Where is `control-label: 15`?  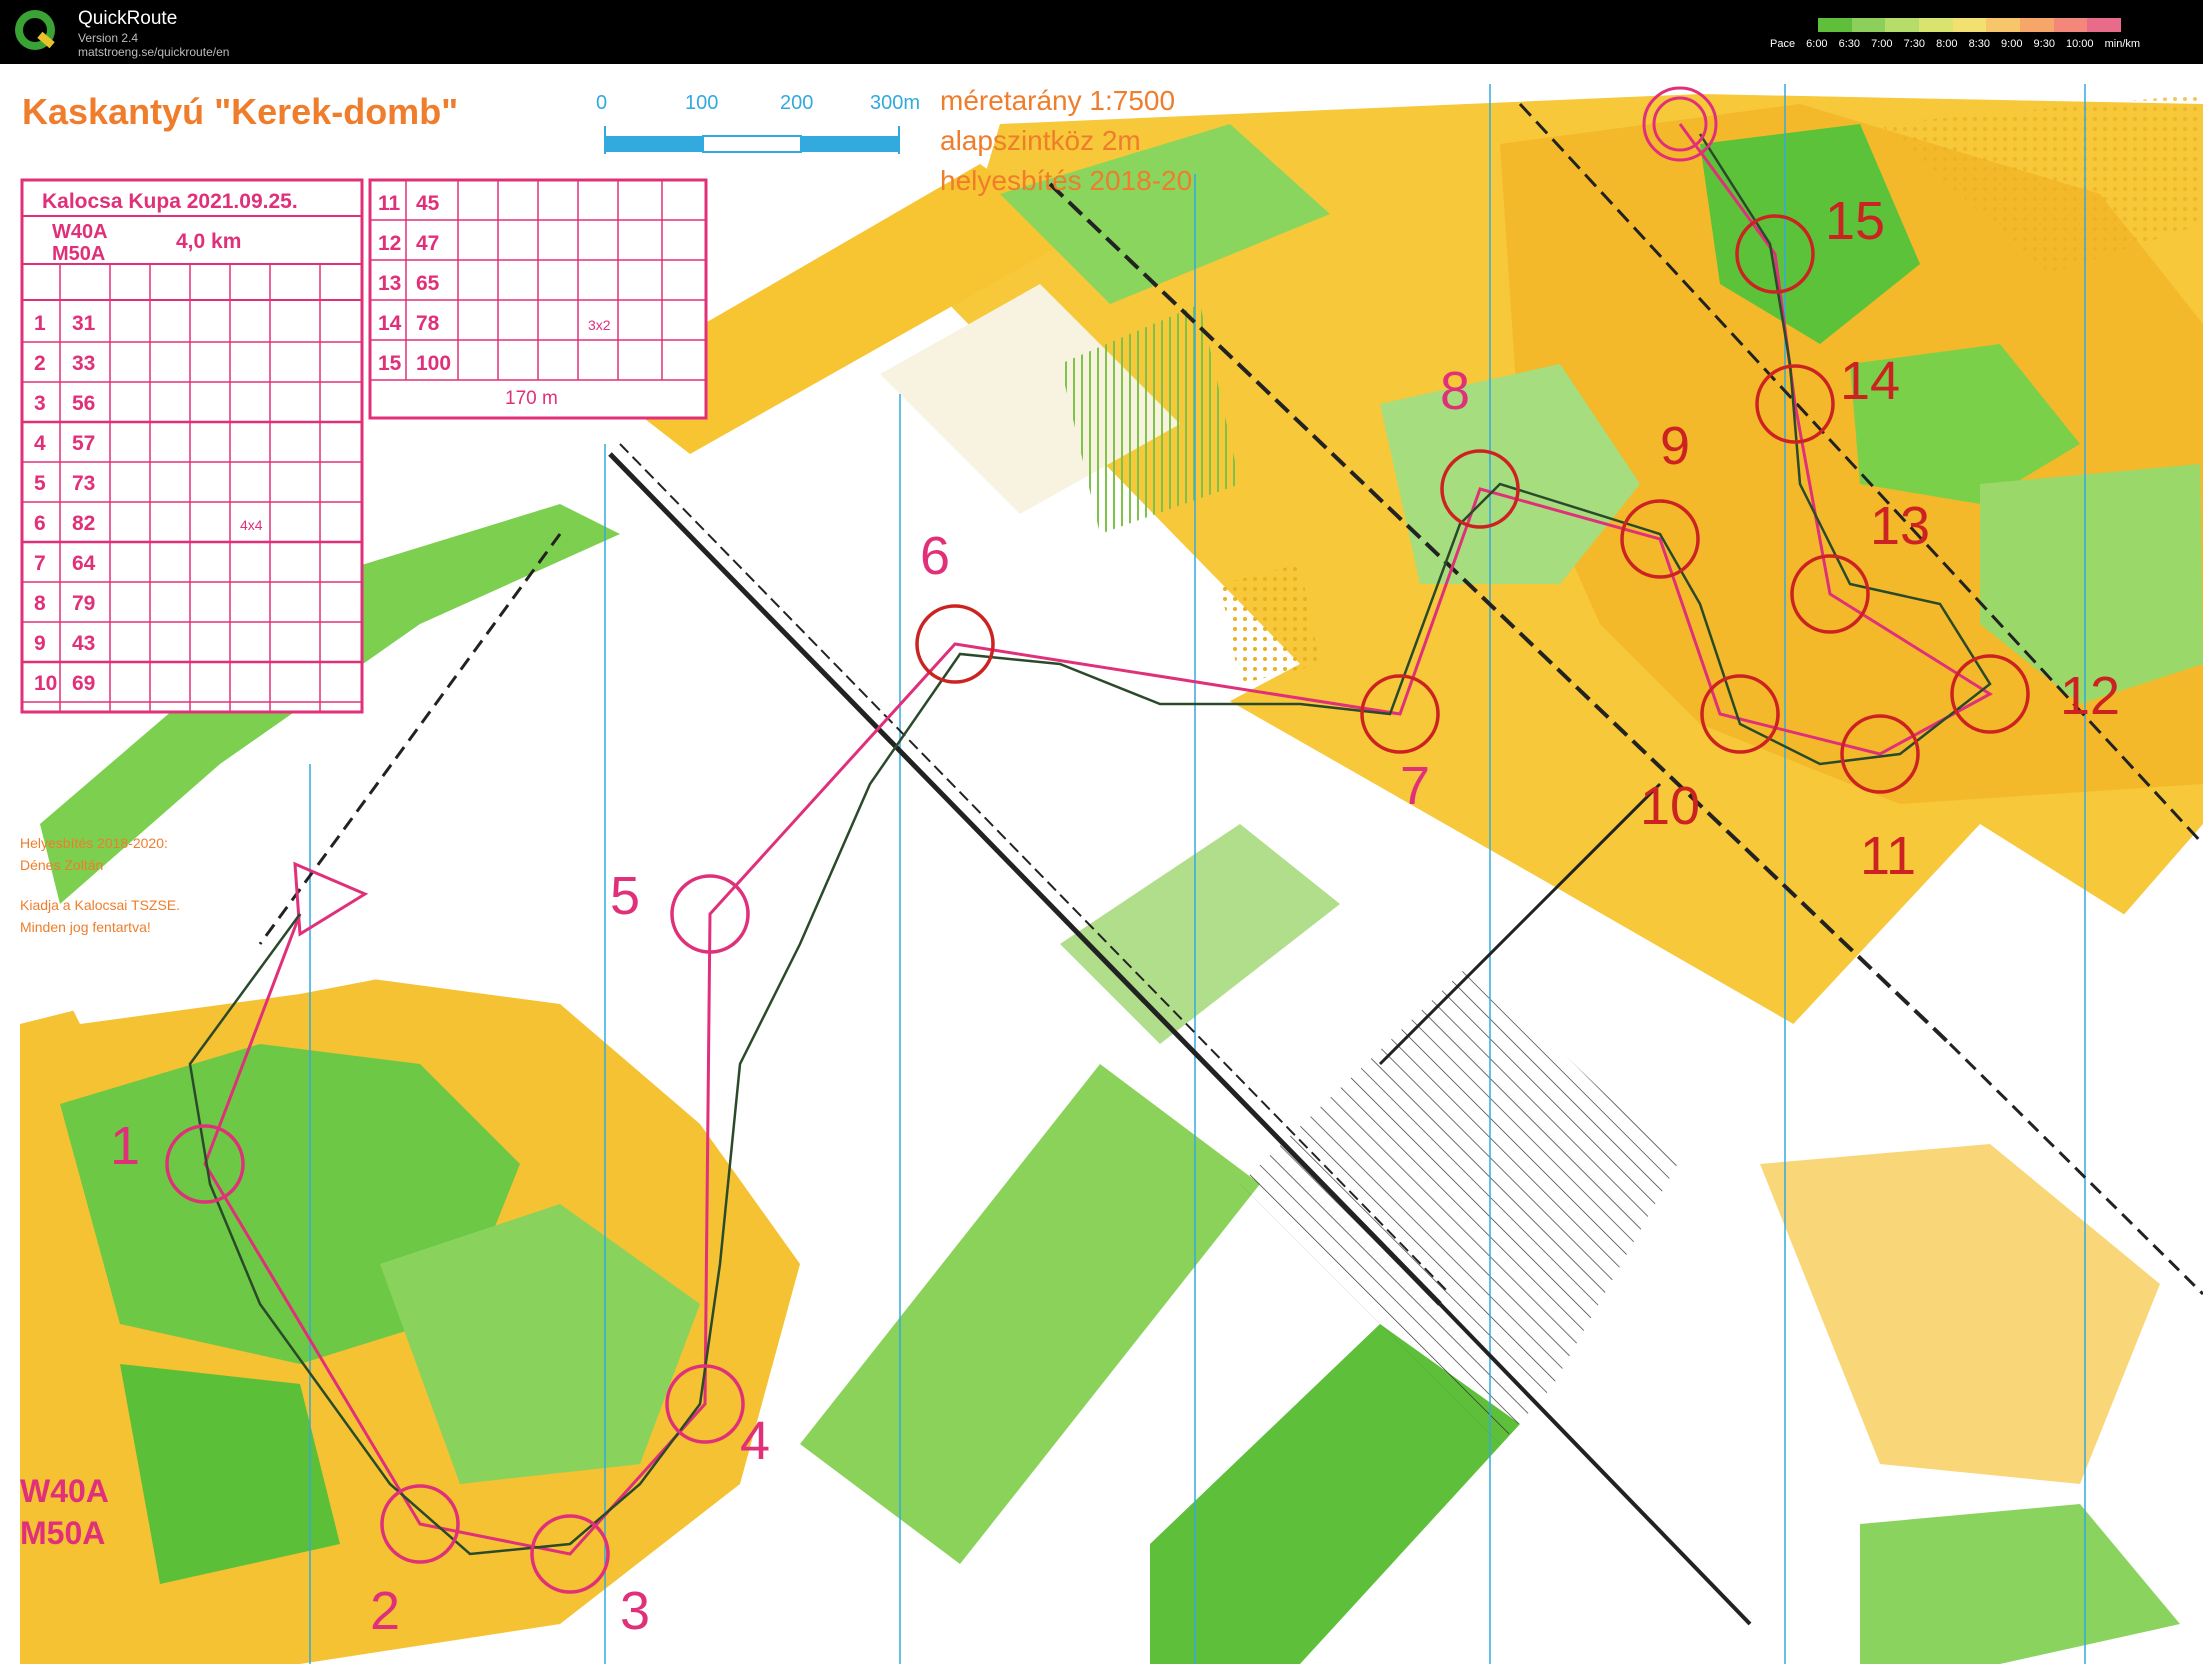 control-label: 15 is located at coordinates (1855, 221).